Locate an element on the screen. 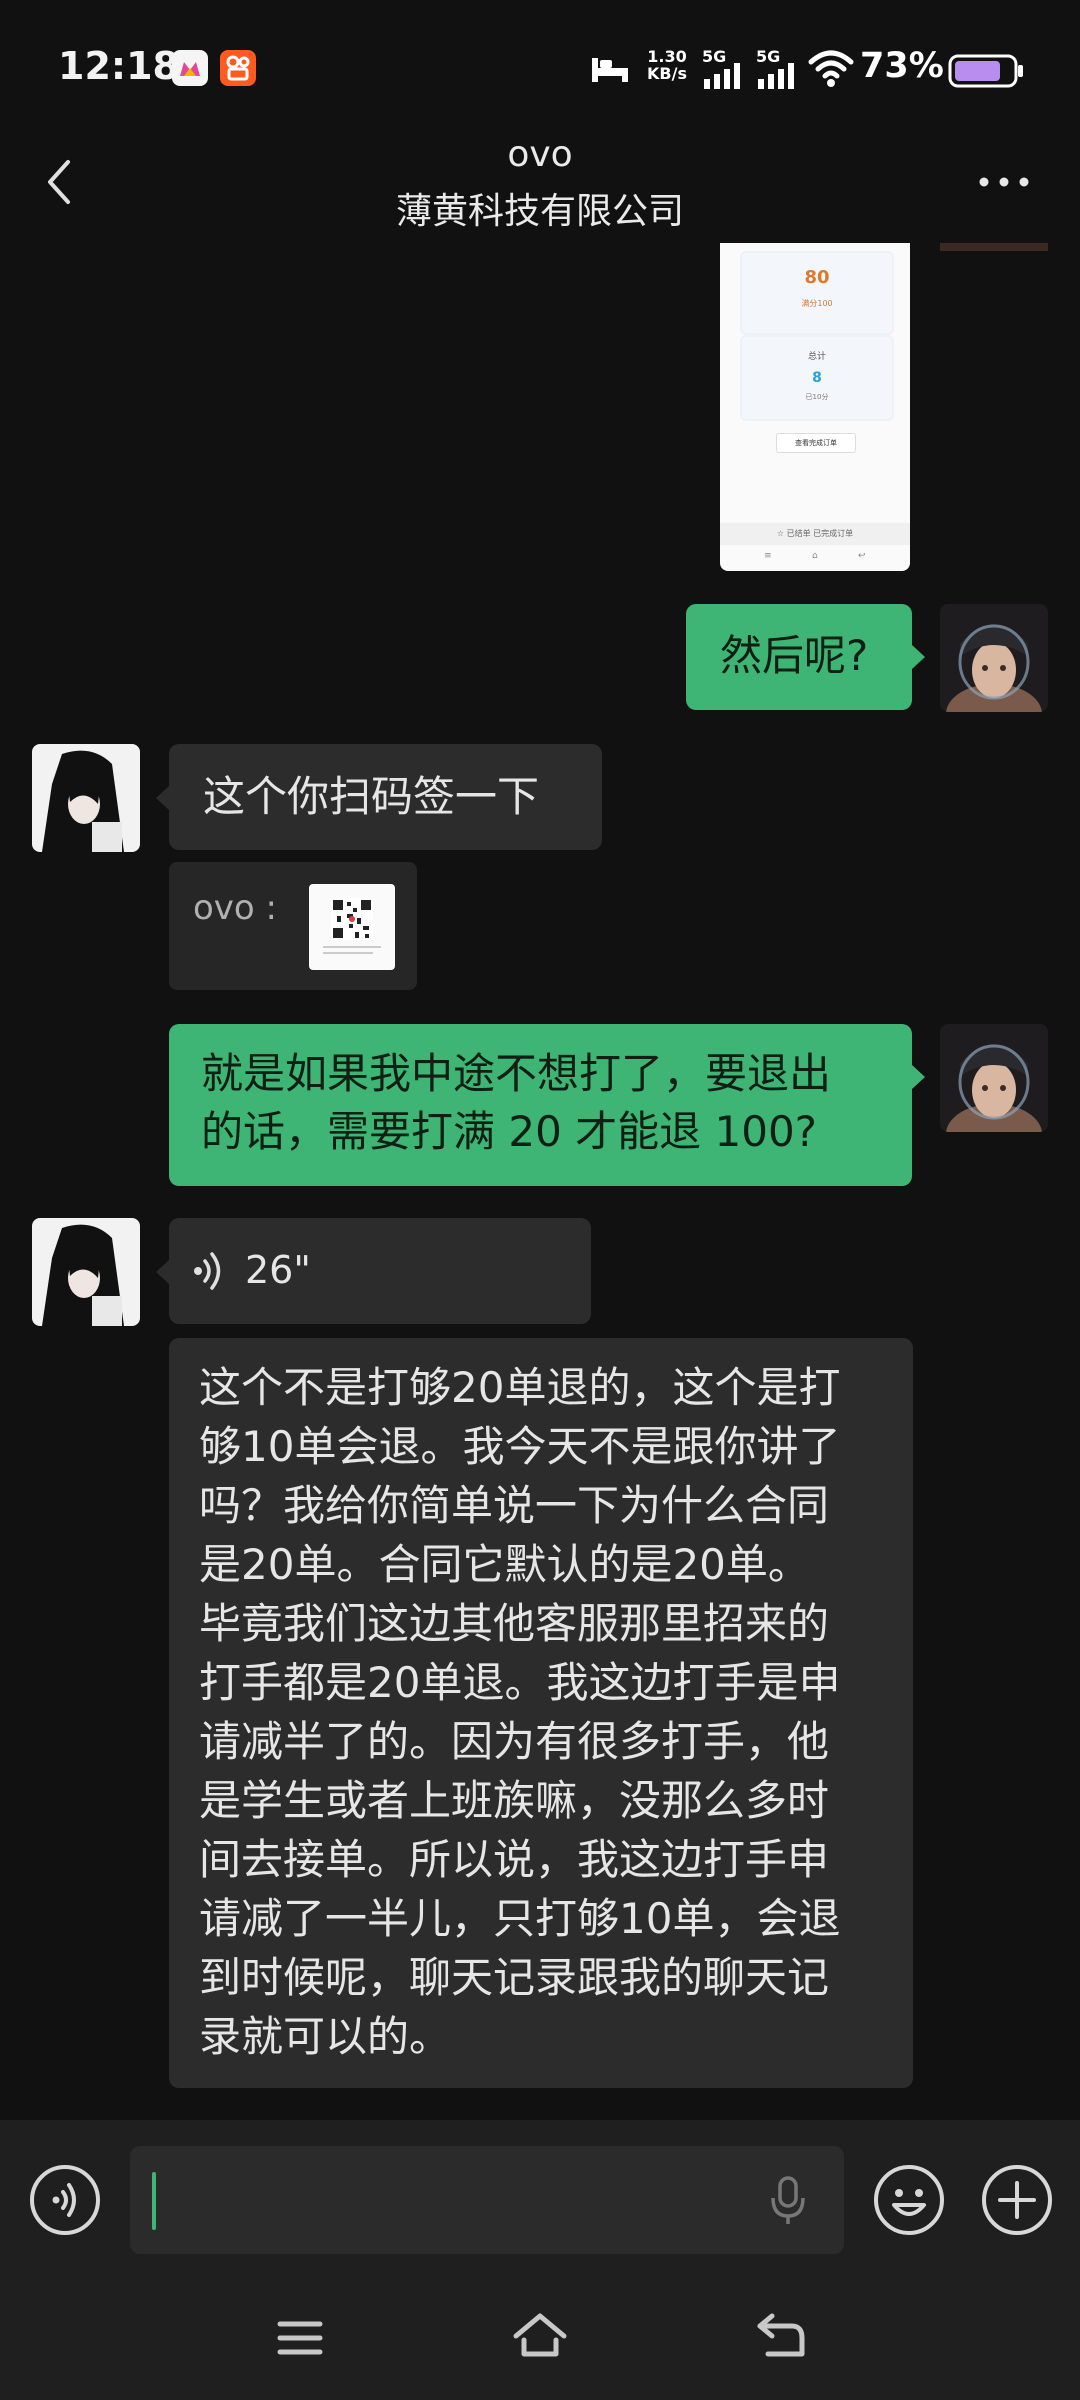 The image size is (1080, 2400). wifi-icon is located at coordinates (831, 70).